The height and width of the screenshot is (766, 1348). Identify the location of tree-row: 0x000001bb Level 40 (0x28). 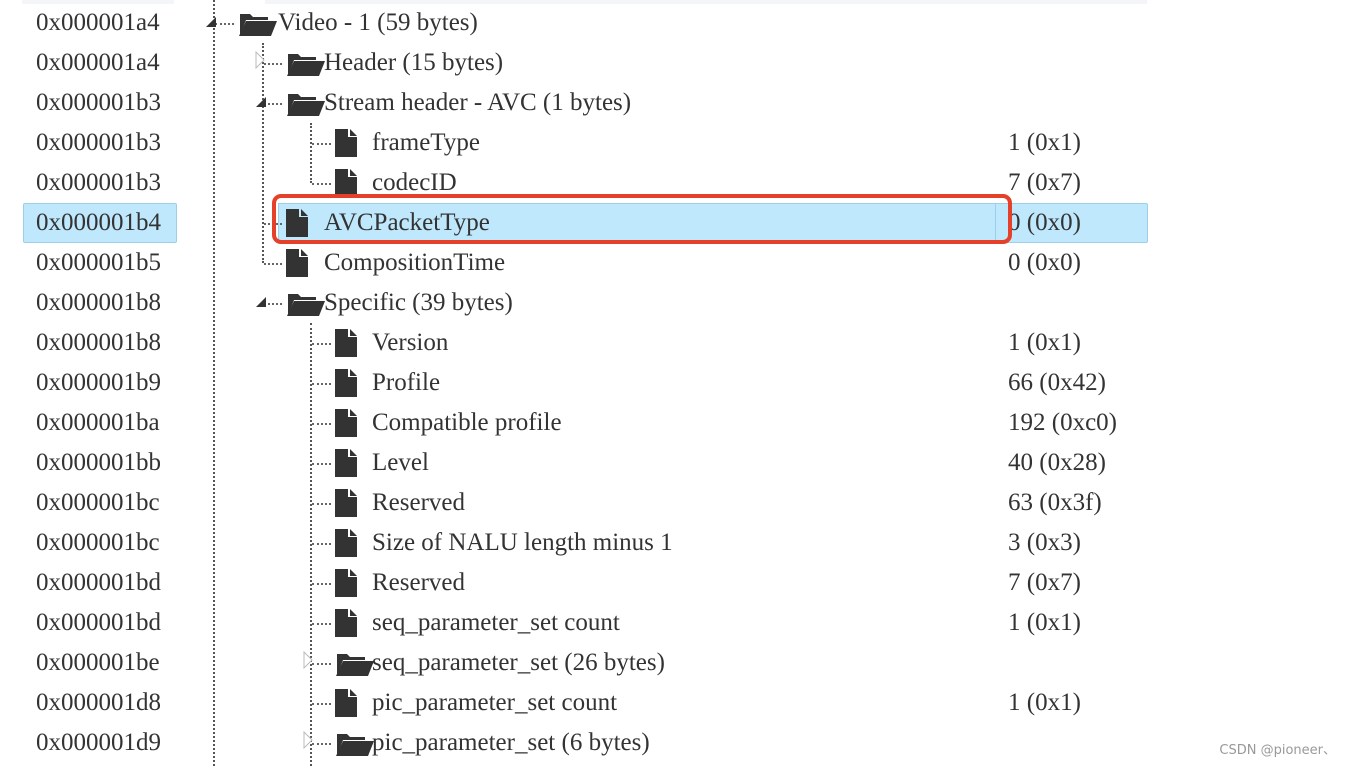
(674, 463).